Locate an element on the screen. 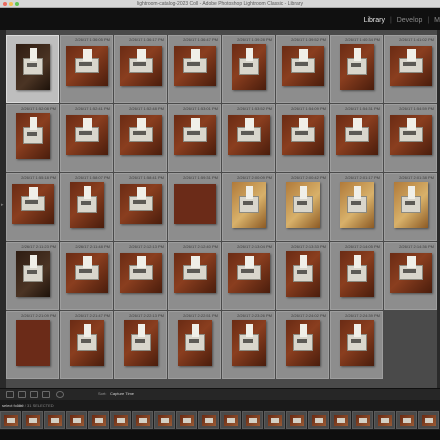 The height and width of the screenshot is (440, 440). grid-cell: 2/26/17 1:52:41 PM is located at coordinates (86, 138).